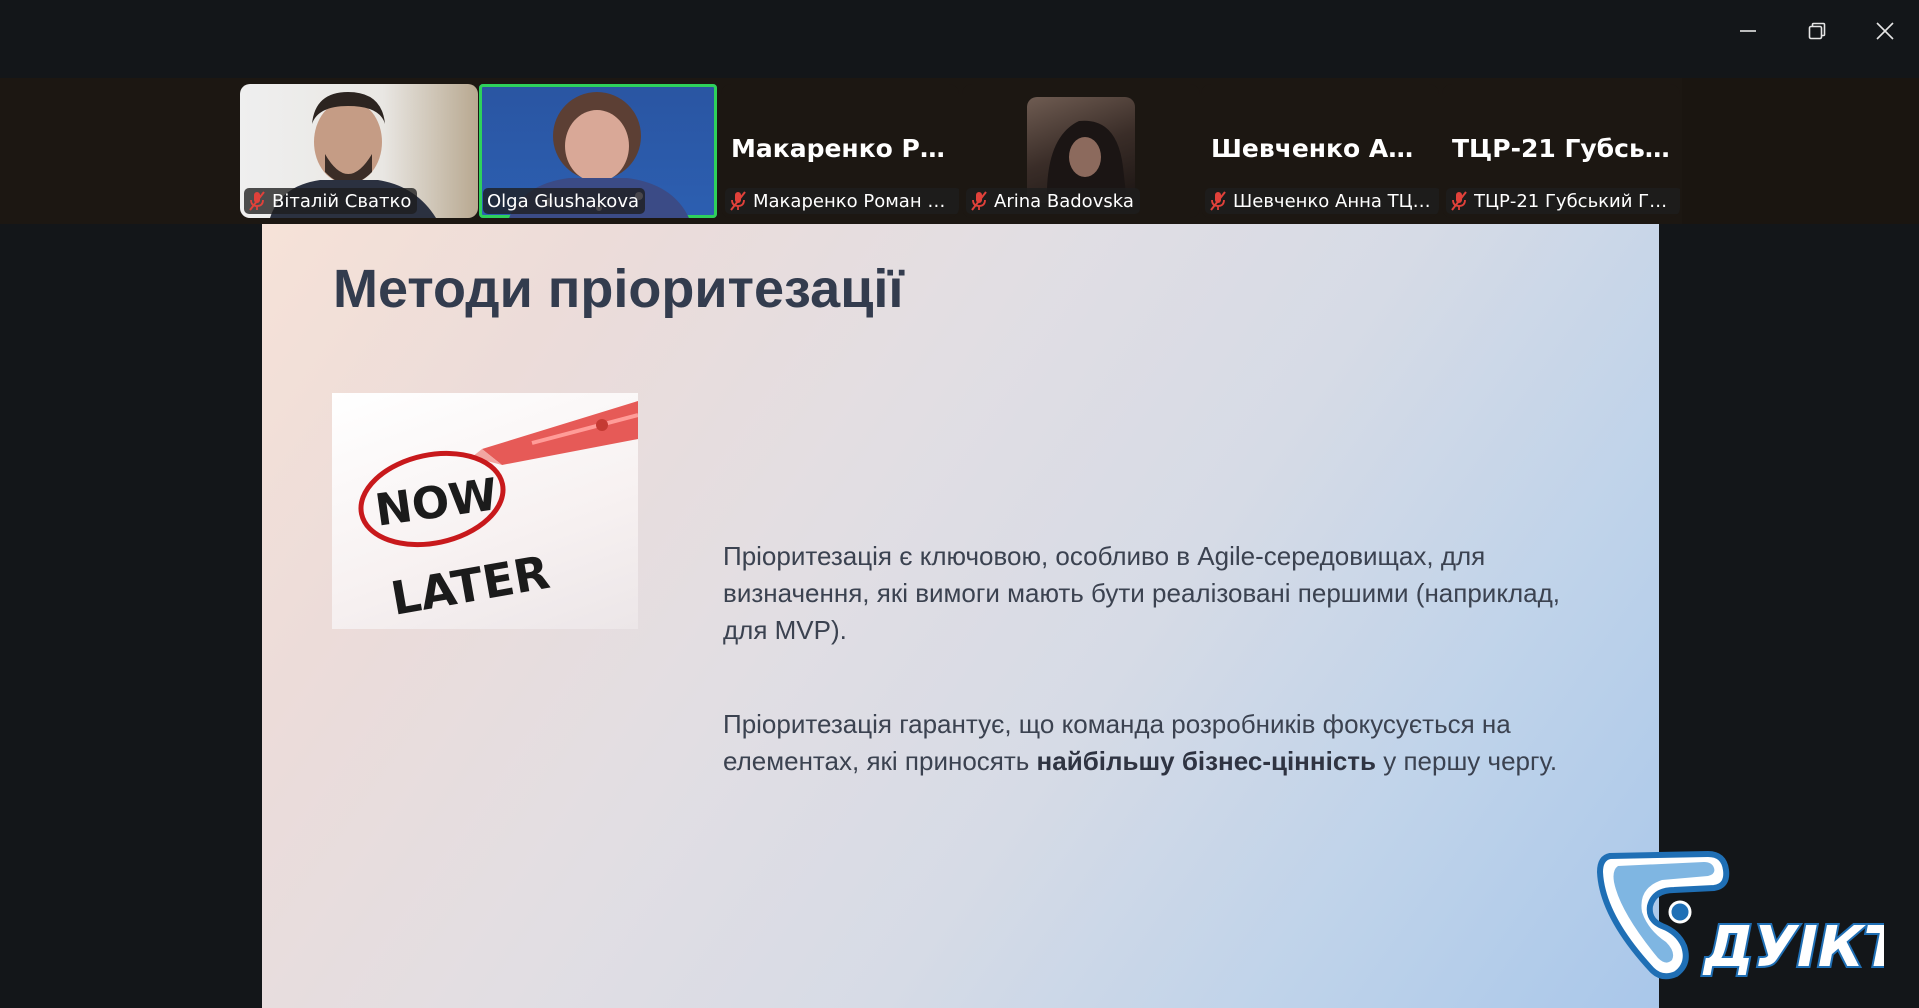 The width and height of the screenshot is (1919, 1008). What do you see at coordinates (1467, 761) in the screenshot?
I see `paragraph-2-tail: у першу чергу.` at bounding box center [1467, 761].